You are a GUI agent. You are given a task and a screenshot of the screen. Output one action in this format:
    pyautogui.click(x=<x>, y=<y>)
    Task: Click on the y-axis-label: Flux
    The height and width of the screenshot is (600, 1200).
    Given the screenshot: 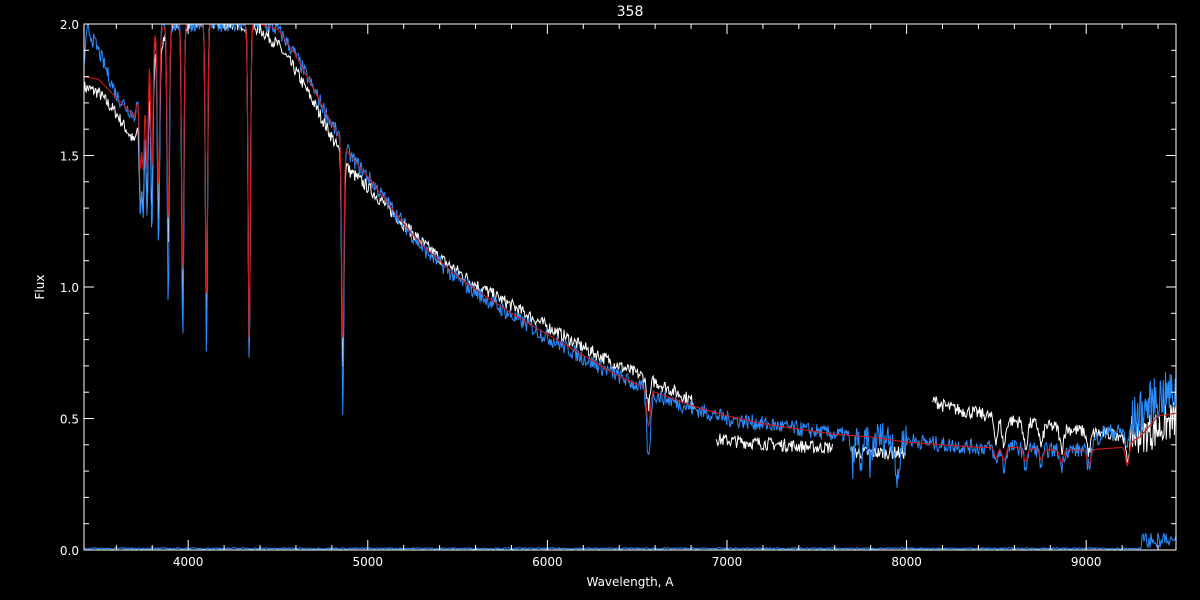 What is the action you would take?
    pyautogui.click(x=40, y=287)
    